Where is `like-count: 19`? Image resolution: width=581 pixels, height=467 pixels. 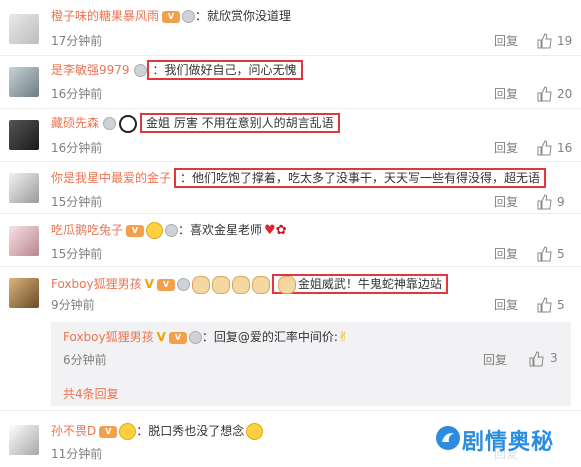
like-count: 19 is located at coordinates (565, 41).